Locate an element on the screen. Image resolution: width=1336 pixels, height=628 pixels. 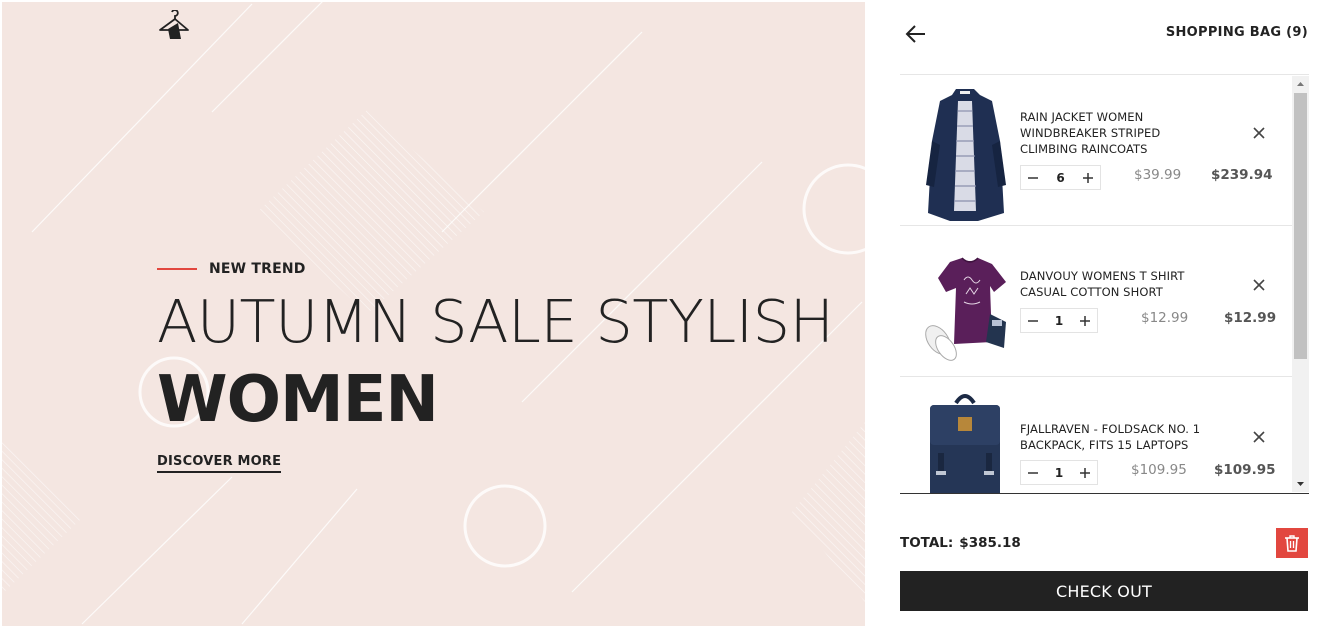
trash-icon is located at coordinates (1292, 543).